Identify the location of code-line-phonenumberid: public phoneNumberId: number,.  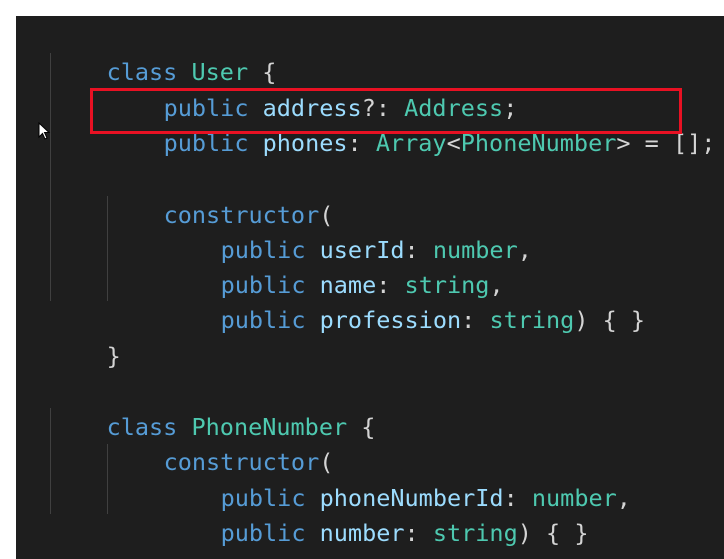
(397, 479).